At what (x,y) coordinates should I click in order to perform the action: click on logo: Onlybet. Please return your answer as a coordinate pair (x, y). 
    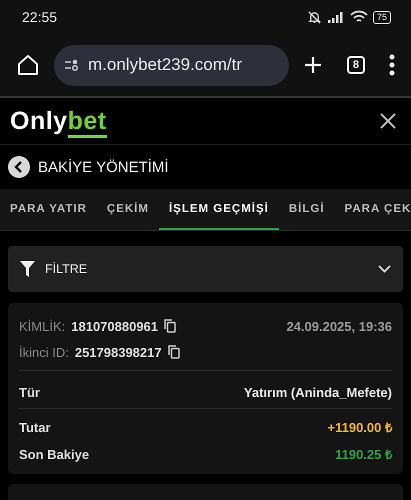
    Looking at the image, I should click on (58, 121).